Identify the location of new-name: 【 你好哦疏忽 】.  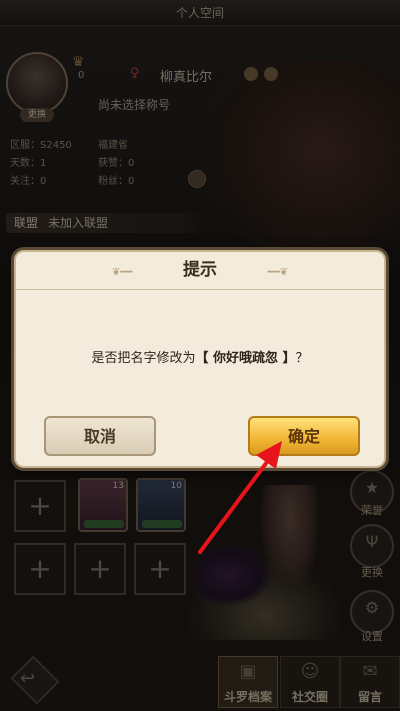
(245, 358).